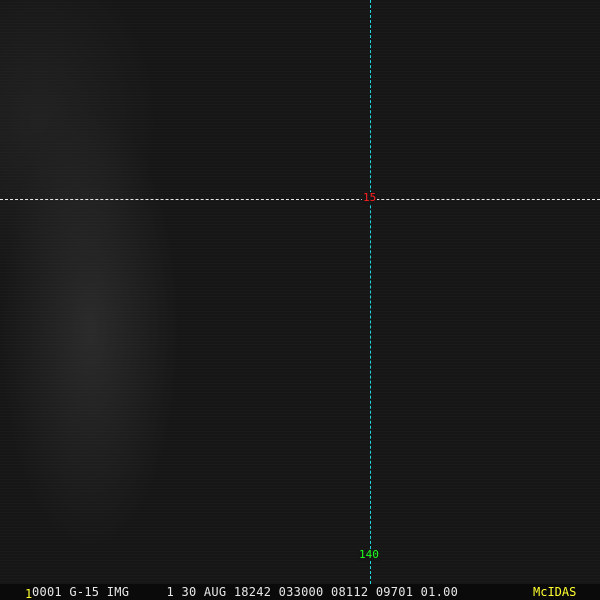 The image size is (600, 600). I want to click on latitude-label: 15, so click(370, 197).